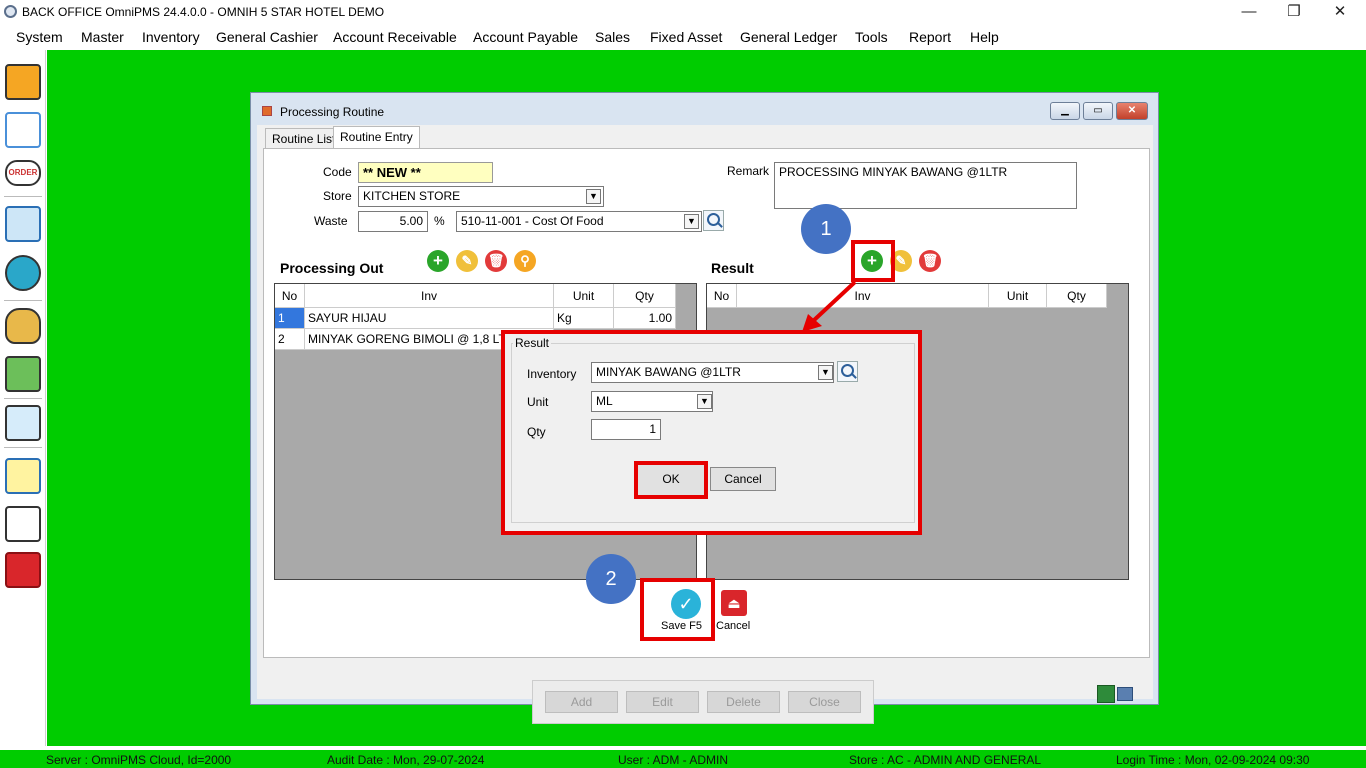 Image resolution: width=1366 pixels, height=768 pixels. What do you see at coordinates (645, 318) in the screenshot?
I see `table-cell: 1.00` at bounding box center [645, 318].